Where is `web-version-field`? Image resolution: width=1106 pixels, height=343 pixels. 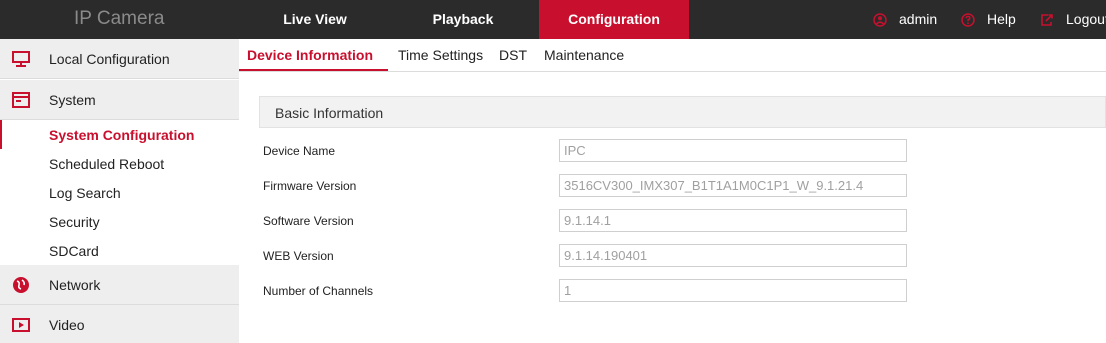
web-version-field is located at coordinates (733, 255).